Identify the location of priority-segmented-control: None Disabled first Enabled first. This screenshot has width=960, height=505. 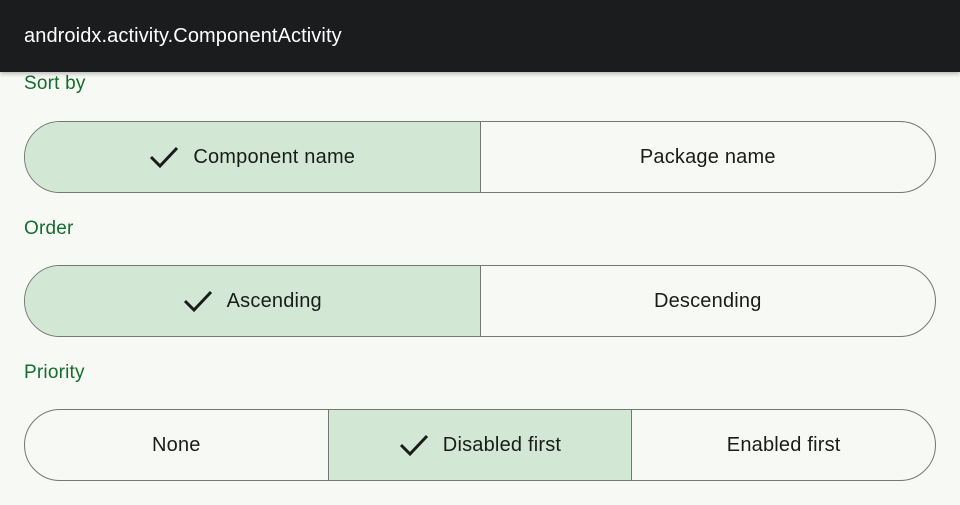
(480, 445).